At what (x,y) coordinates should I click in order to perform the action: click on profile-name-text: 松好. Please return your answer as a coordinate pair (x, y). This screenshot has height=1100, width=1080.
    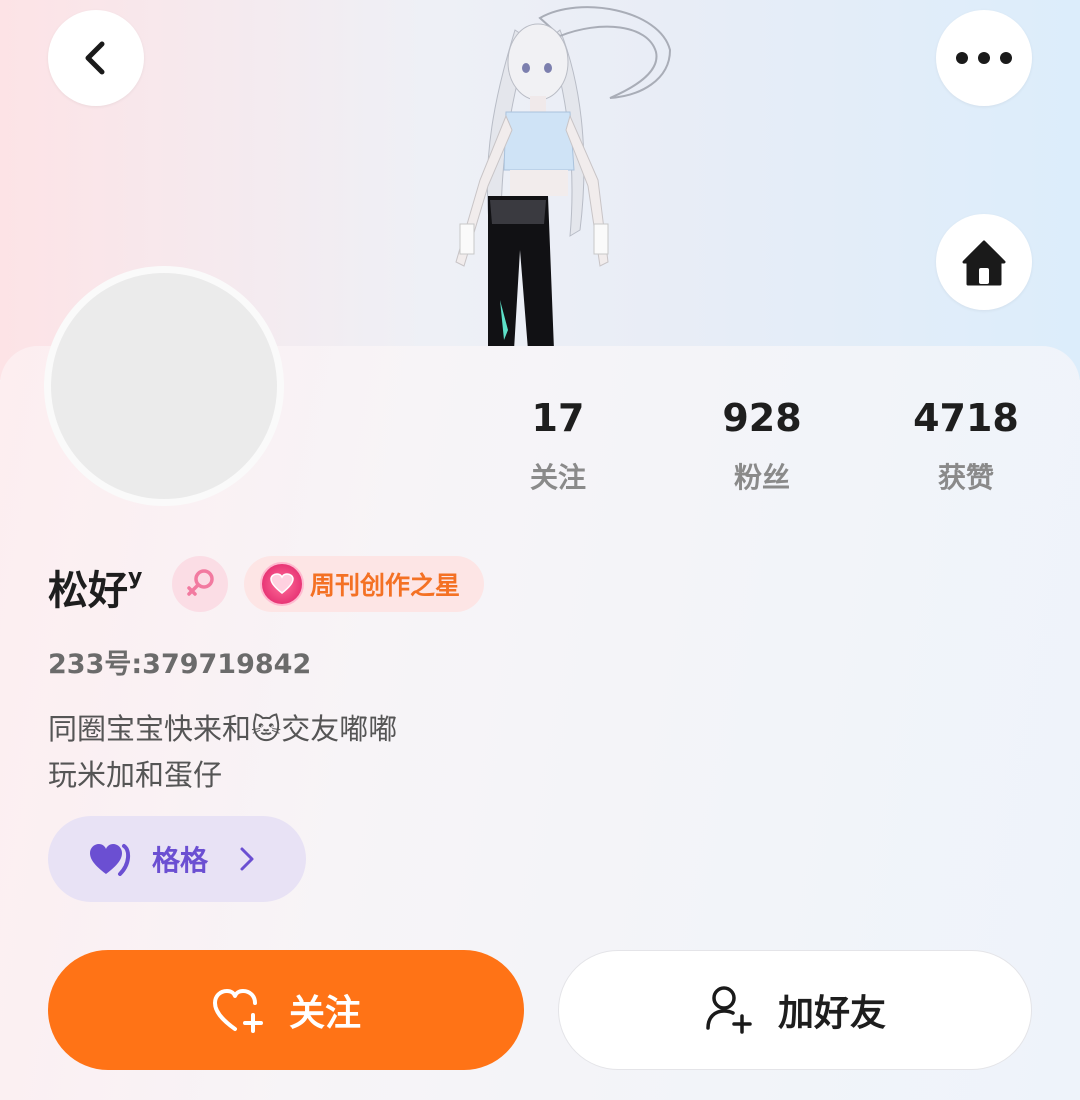
    Looking at the image, I should click on (88, 591).